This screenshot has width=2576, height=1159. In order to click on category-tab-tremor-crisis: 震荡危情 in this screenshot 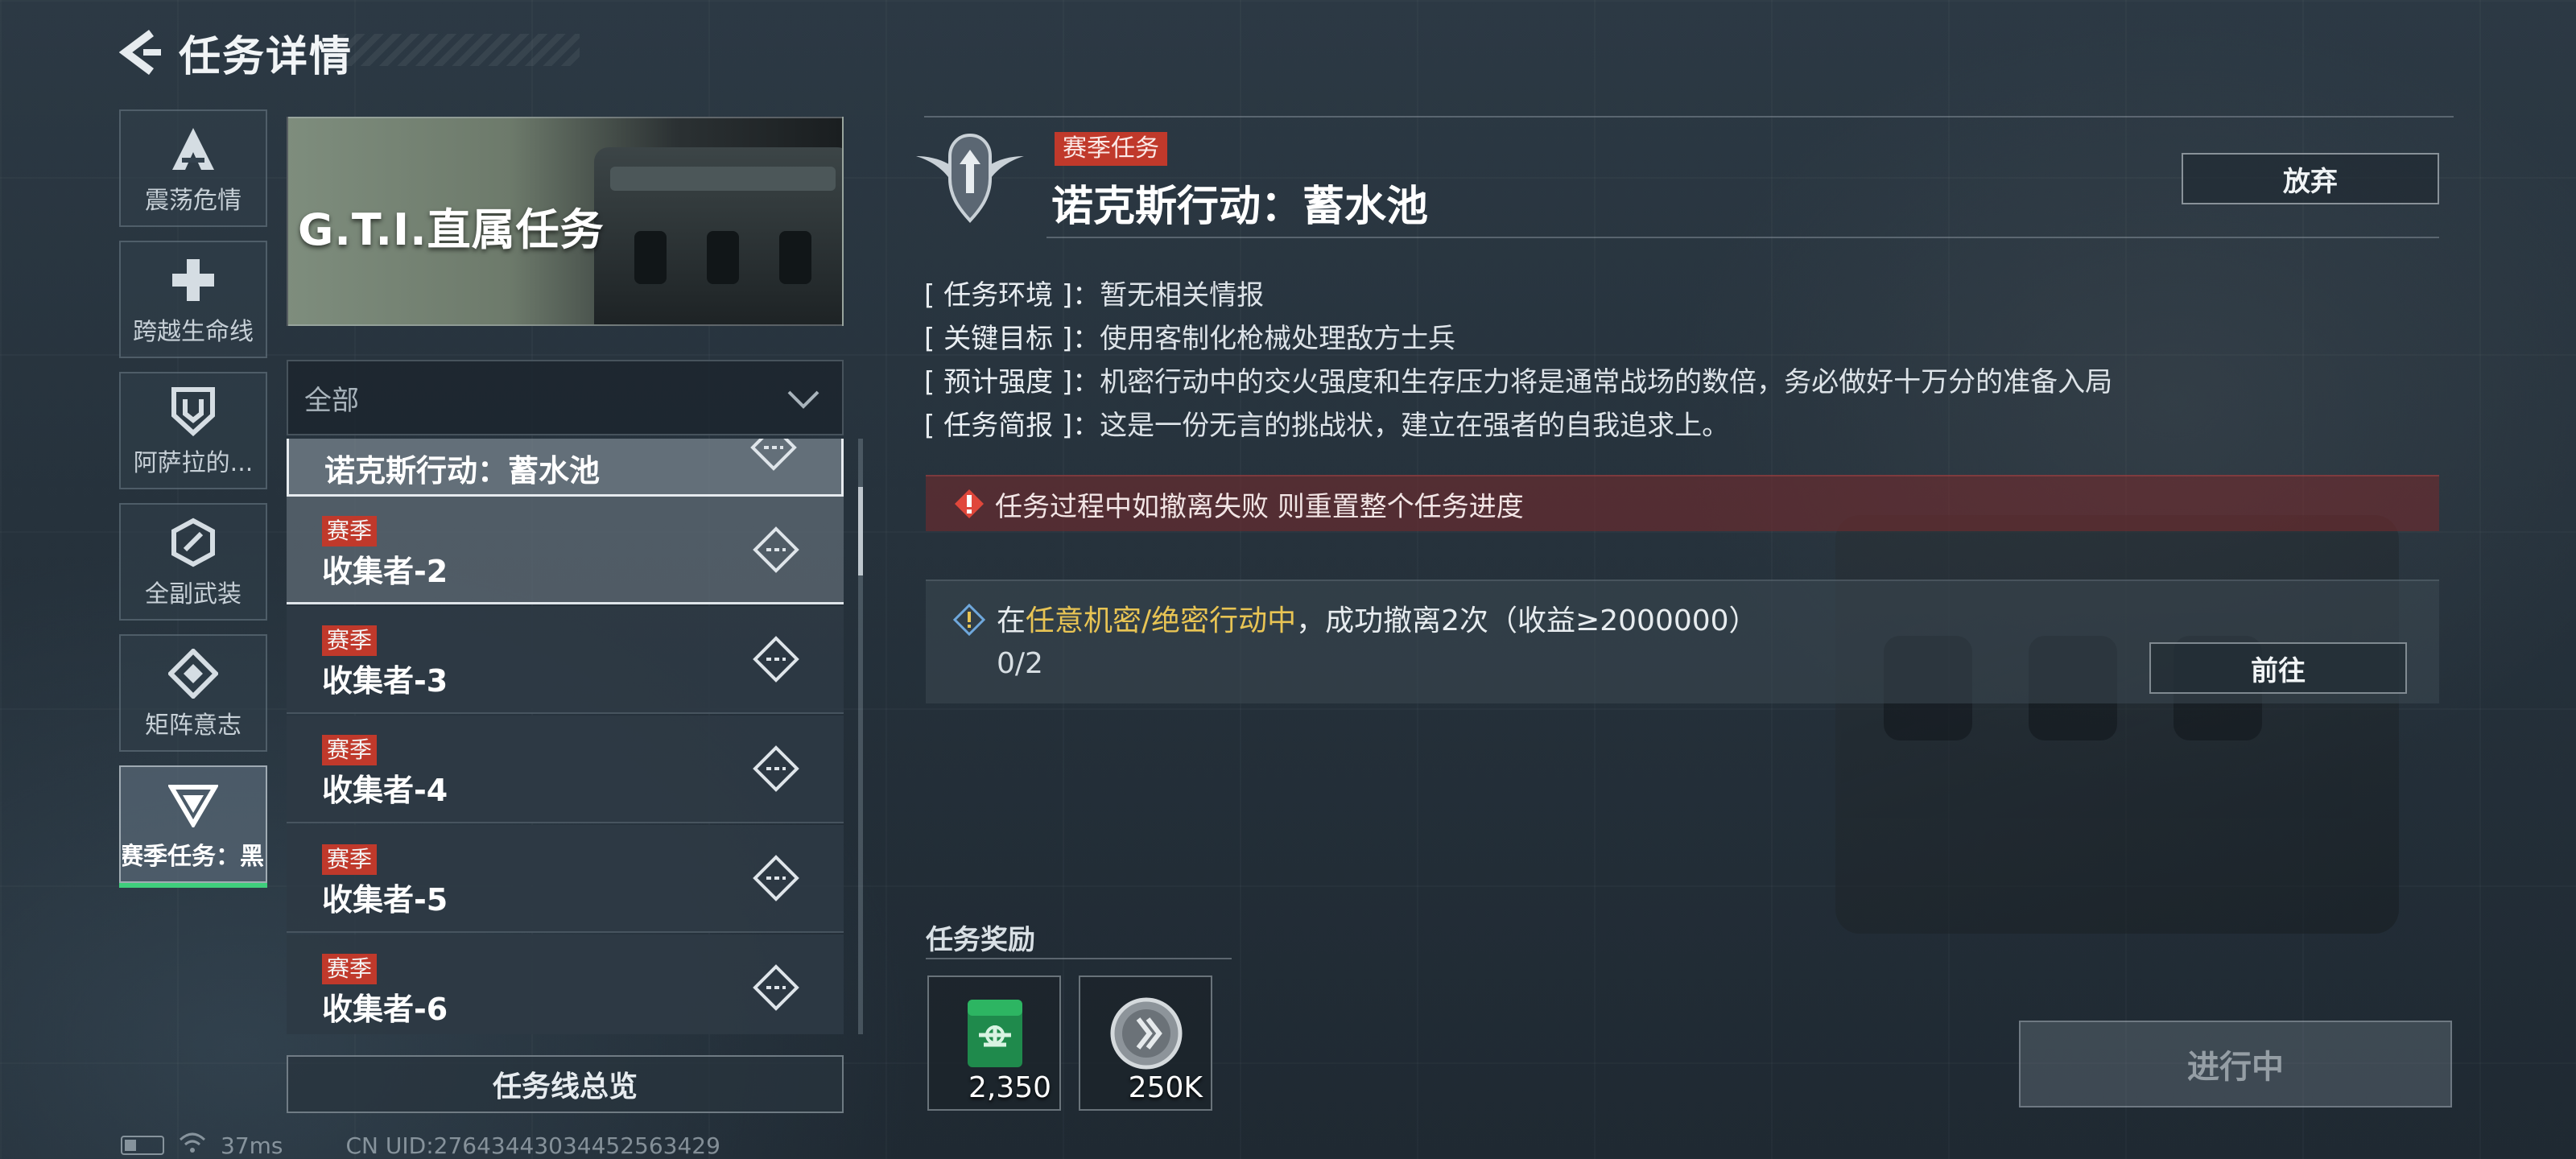, I will do `click(193, 168)`.